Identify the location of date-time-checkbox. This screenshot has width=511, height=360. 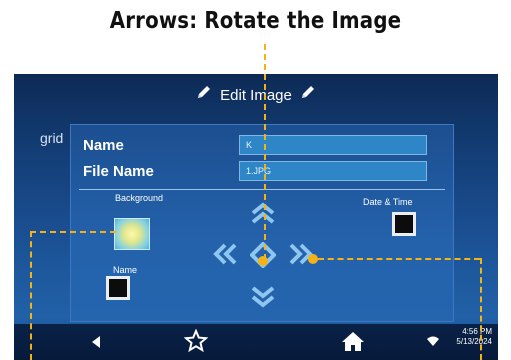
(404, 224).